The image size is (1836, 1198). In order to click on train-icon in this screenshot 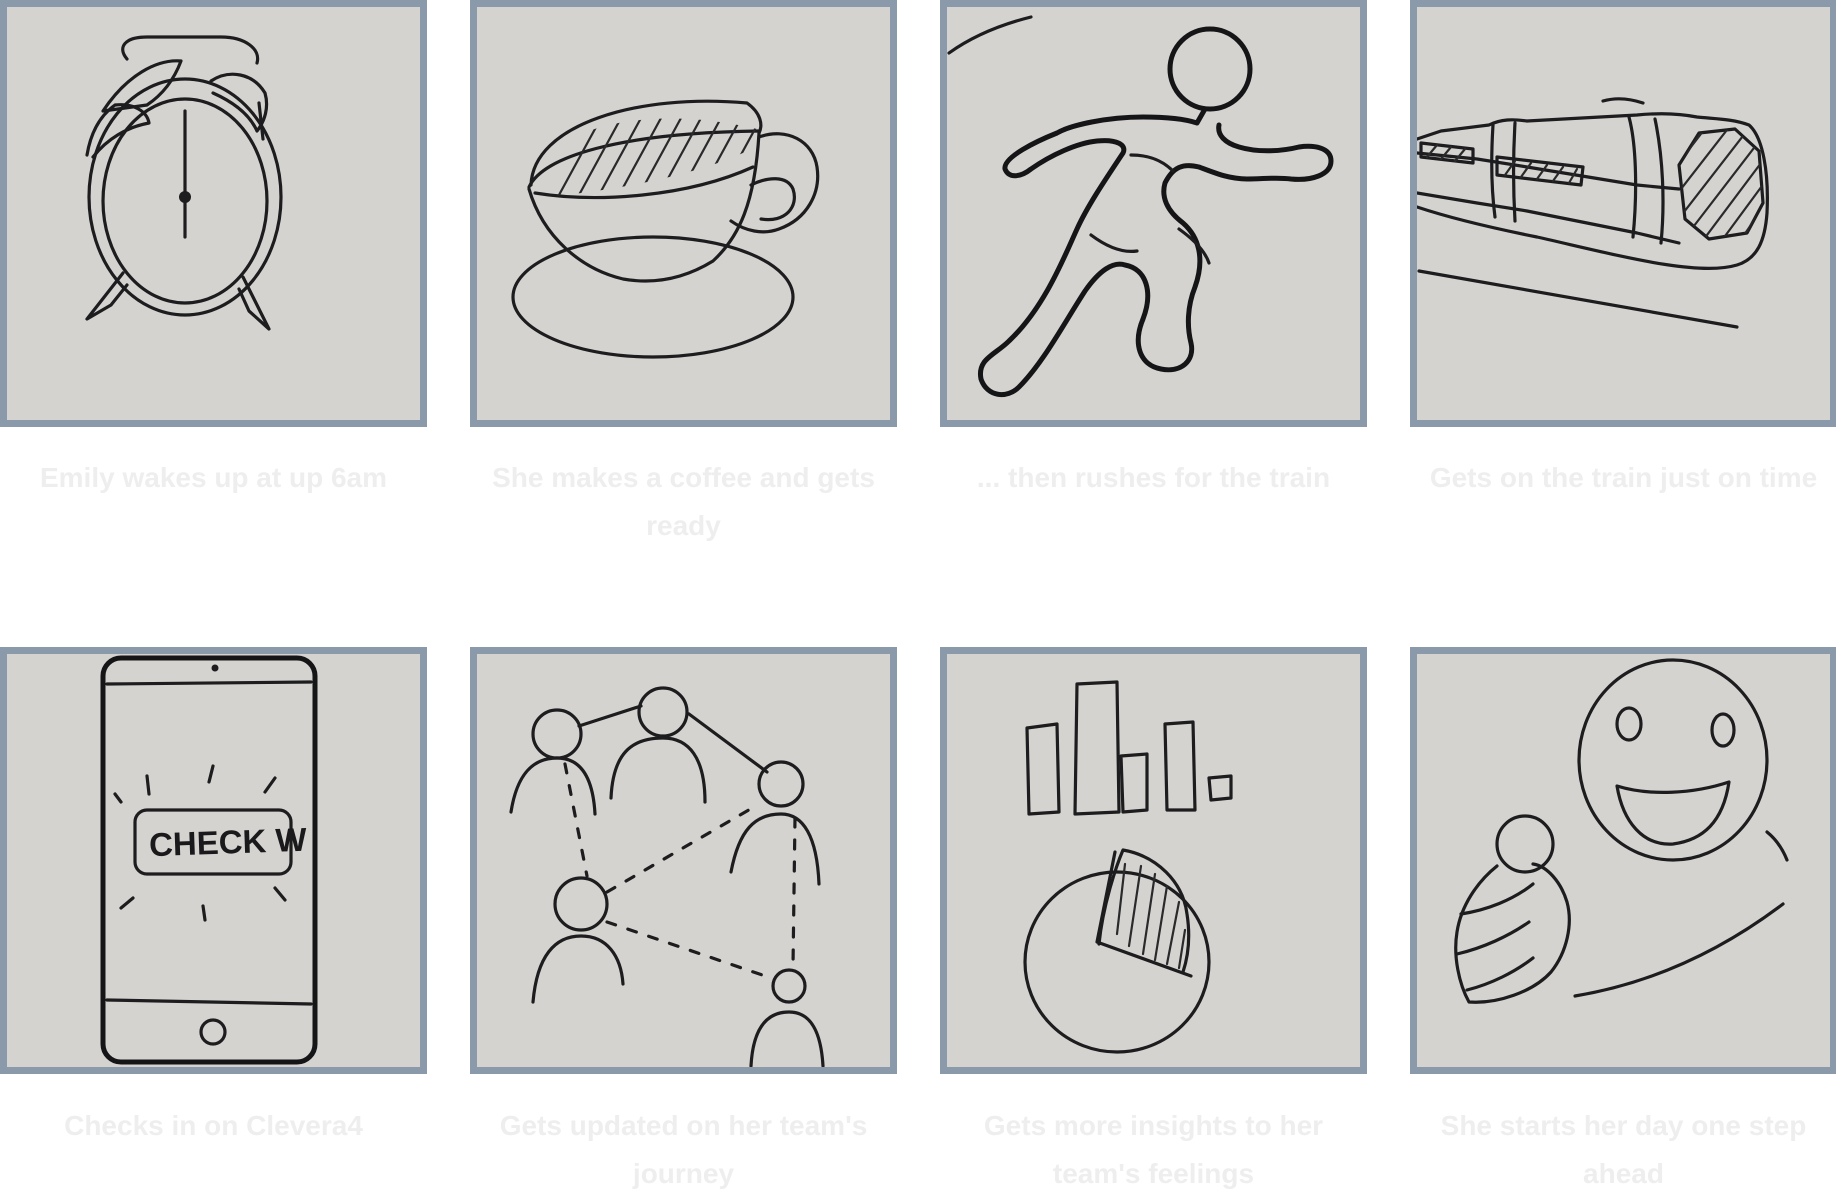, I will do `click(1593, 213)`.